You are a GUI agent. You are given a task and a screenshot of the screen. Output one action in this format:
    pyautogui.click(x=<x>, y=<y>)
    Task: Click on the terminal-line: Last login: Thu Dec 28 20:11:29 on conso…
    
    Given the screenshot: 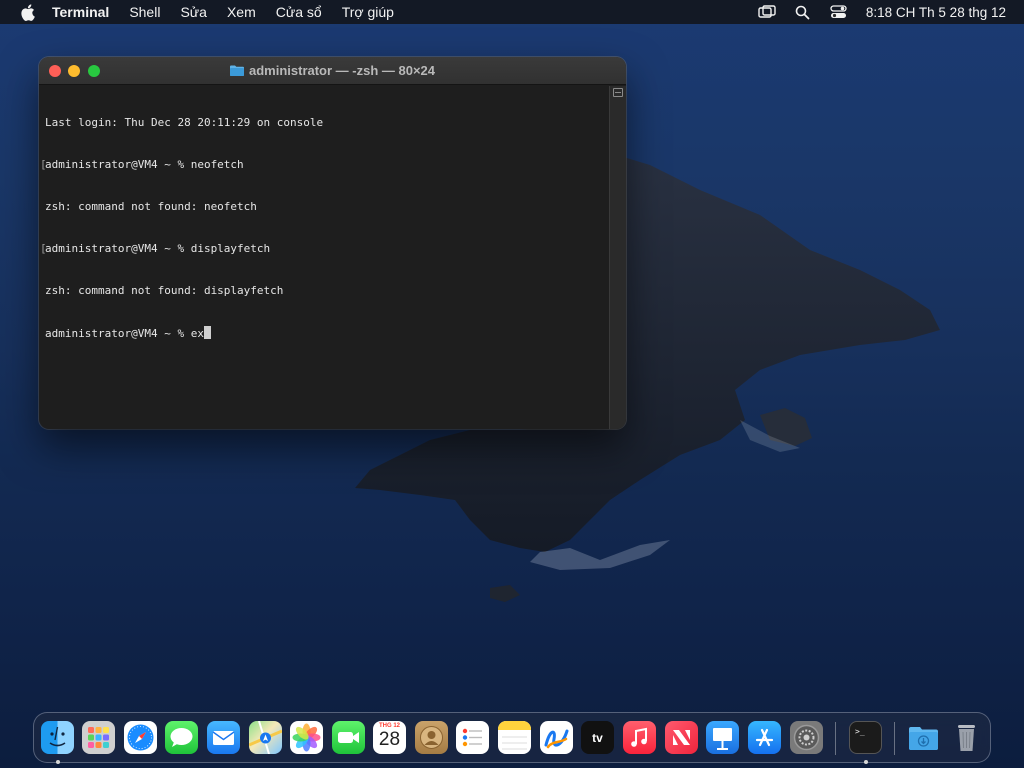 What is the action you would take?
    pyautogui.click(x=324, y=123)
    